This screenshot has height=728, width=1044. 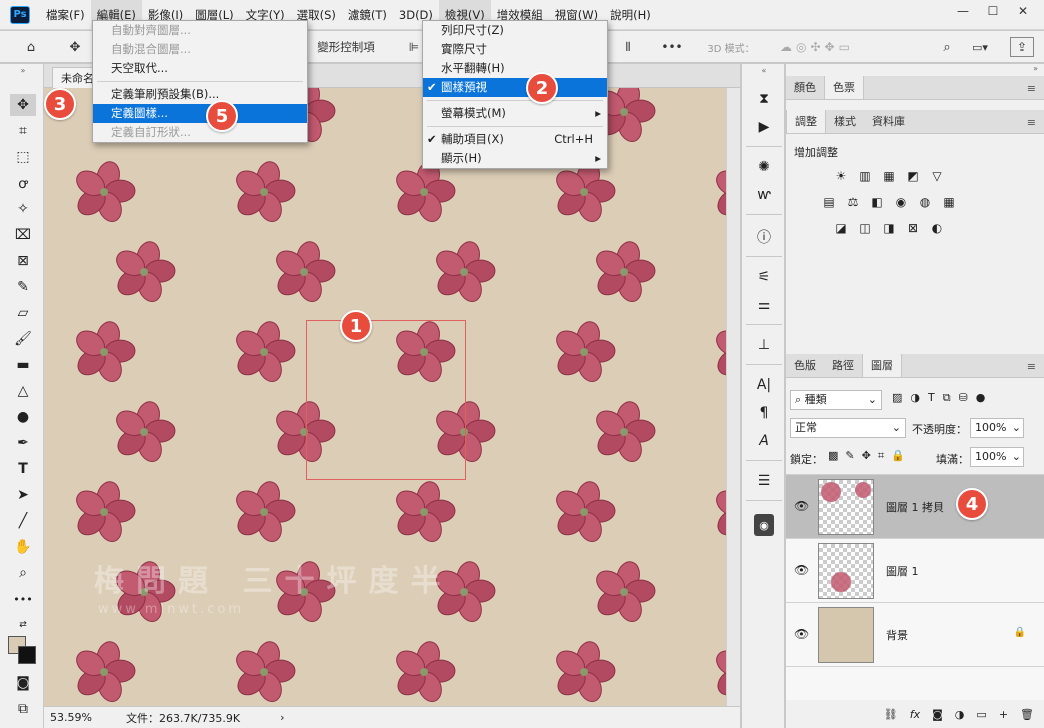 I want to click on tool-presets-icon: ⚌, so click(x=764, y=305).